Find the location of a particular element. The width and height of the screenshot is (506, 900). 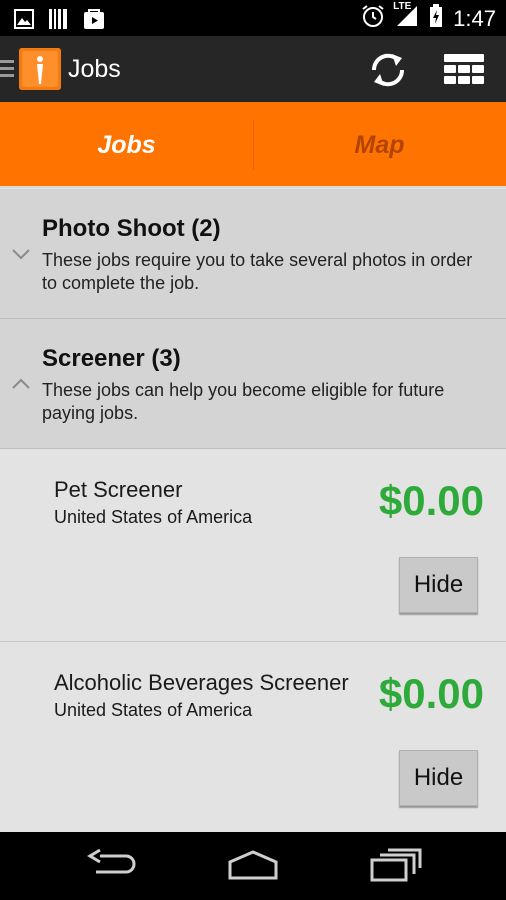

action-bar: Jobs is located at coordinates (253, 69).